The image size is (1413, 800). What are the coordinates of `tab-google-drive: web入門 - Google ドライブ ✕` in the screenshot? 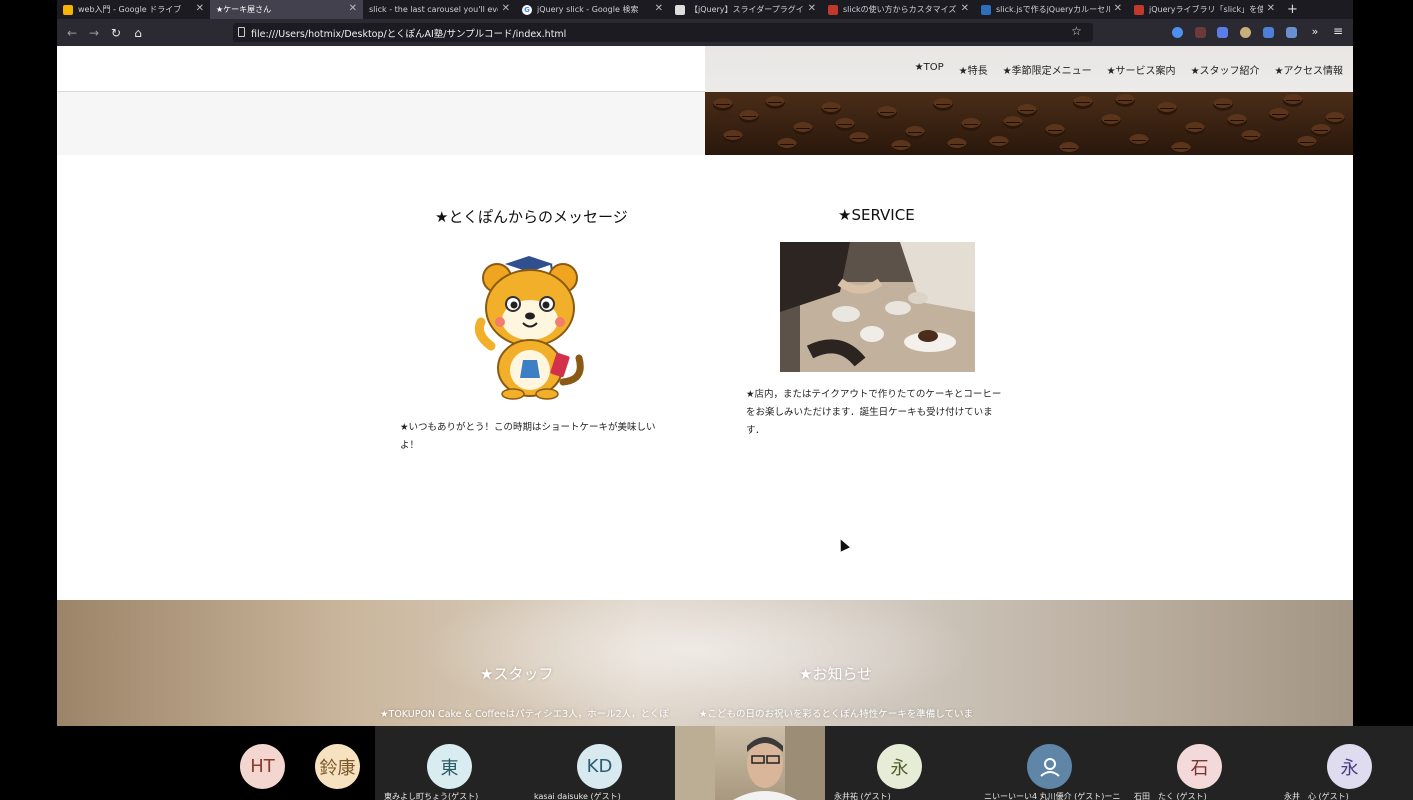 It's located at (133, 9).